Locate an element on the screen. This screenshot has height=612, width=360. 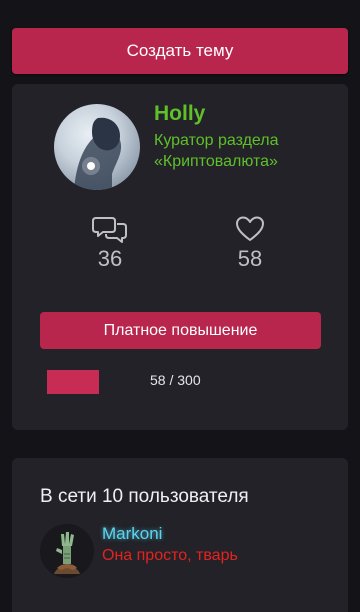
progress-bar is located at coordinates (73, 382).